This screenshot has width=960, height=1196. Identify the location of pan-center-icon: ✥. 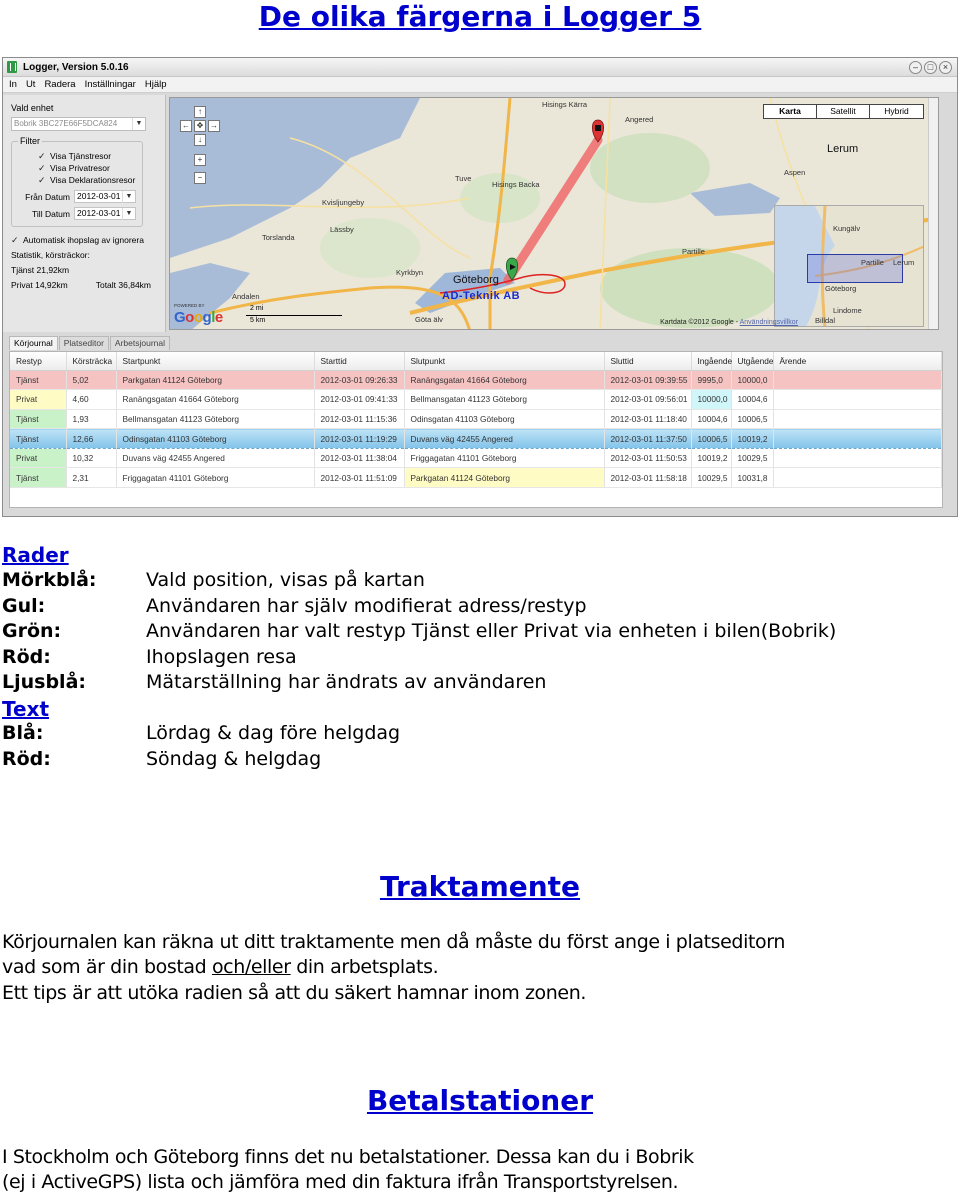
(200, 126).